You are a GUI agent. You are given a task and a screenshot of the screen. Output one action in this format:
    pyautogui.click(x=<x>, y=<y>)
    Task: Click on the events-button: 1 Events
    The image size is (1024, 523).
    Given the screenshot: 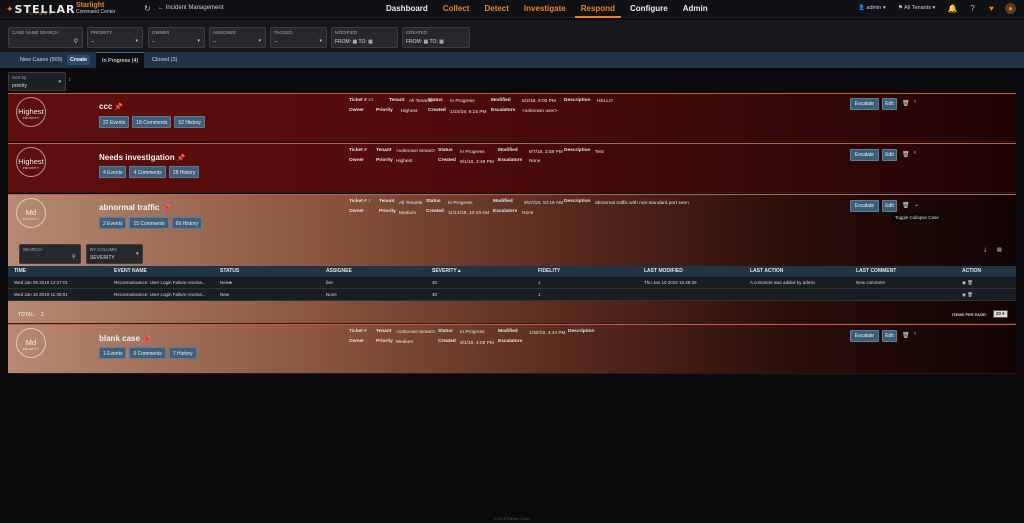 What is the action you would take?
    pyautogui.click(x=113, y=353)
    